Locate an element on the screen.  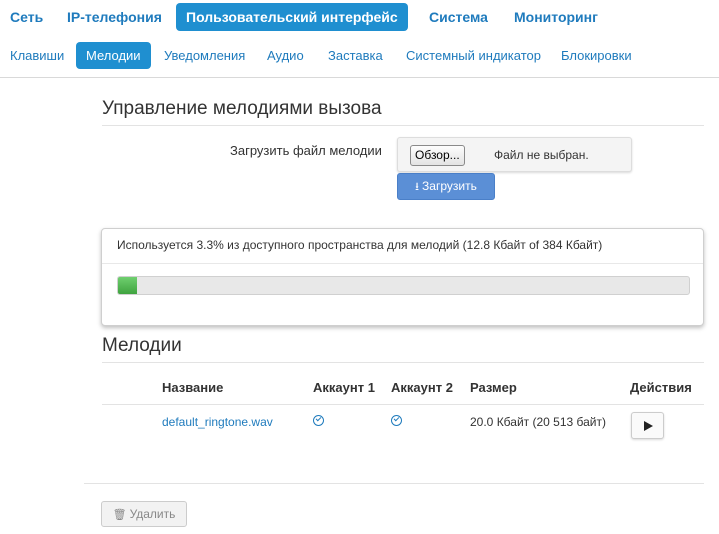
storage-progress-fill is located at coordinates (127, 285).